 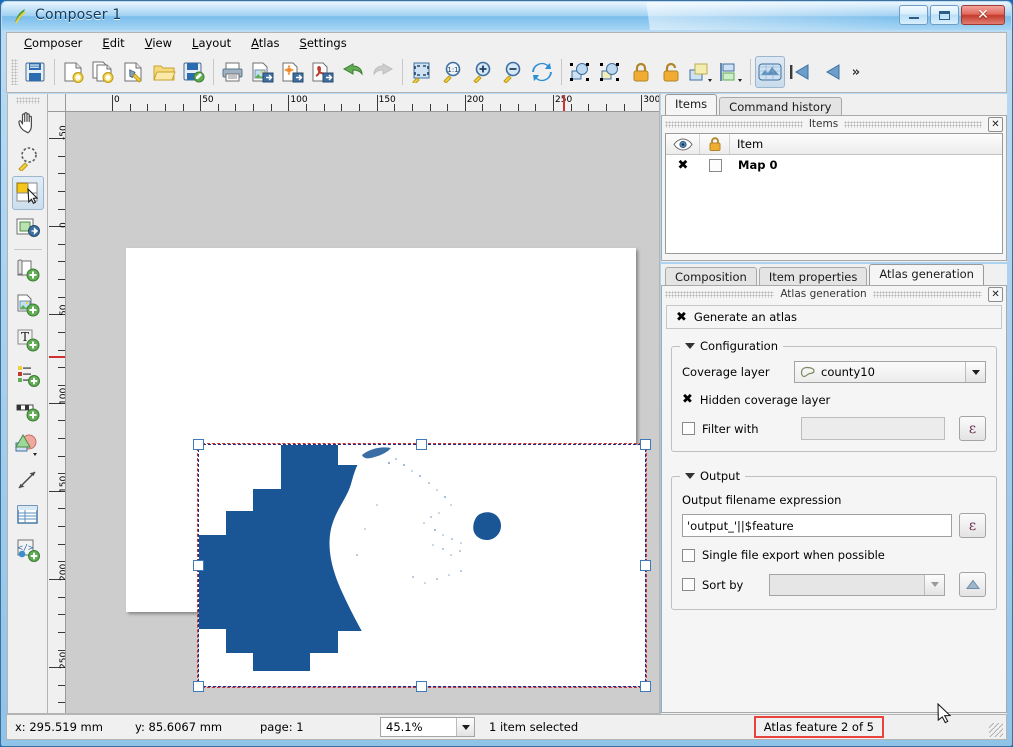 What do you see at coordinates (813, 276) in the screenshot?
I see `tab-item-properties: Item properties` at bounding box center [813, 276].